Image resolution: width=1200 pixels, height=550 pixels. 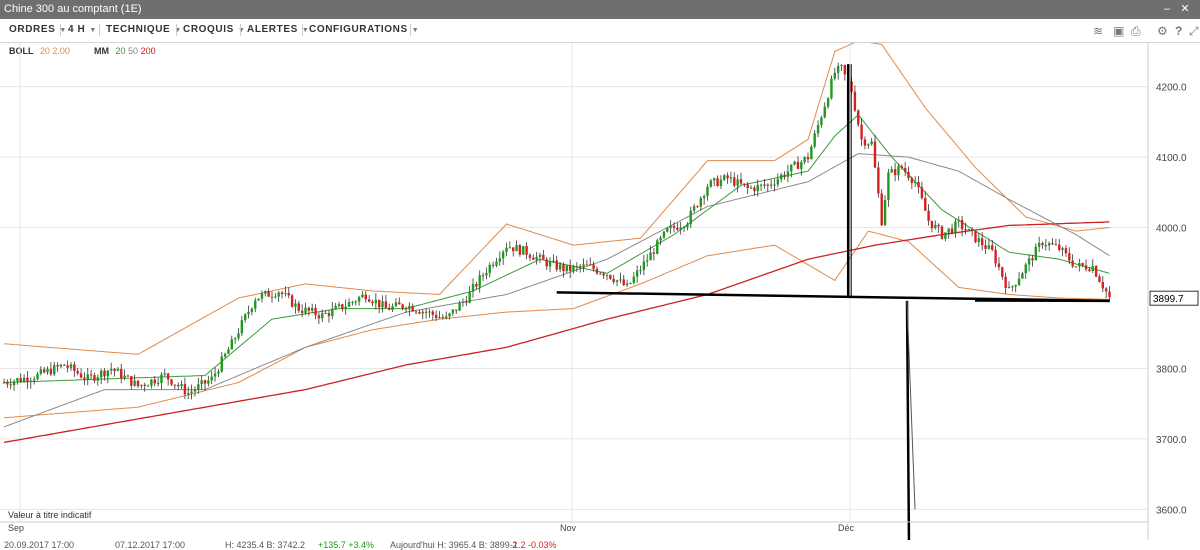 I want to click on menu-configurations: CONFIGURATIONS▼, so click(x=364, y=29).